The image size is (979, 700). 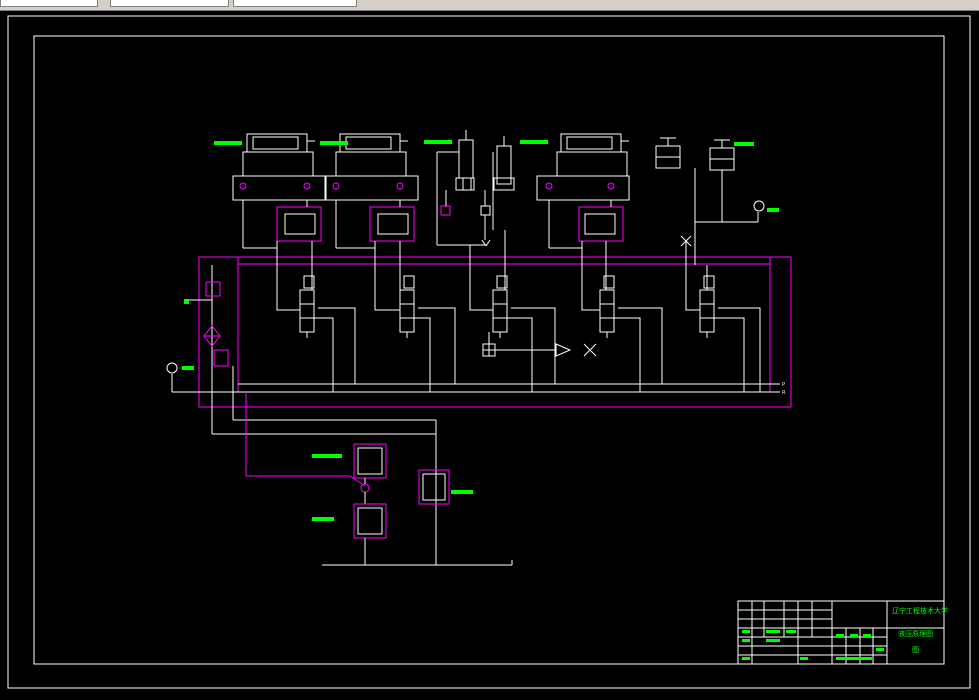 I want to click on pump-relief-branch, so click(x=351, y=415).